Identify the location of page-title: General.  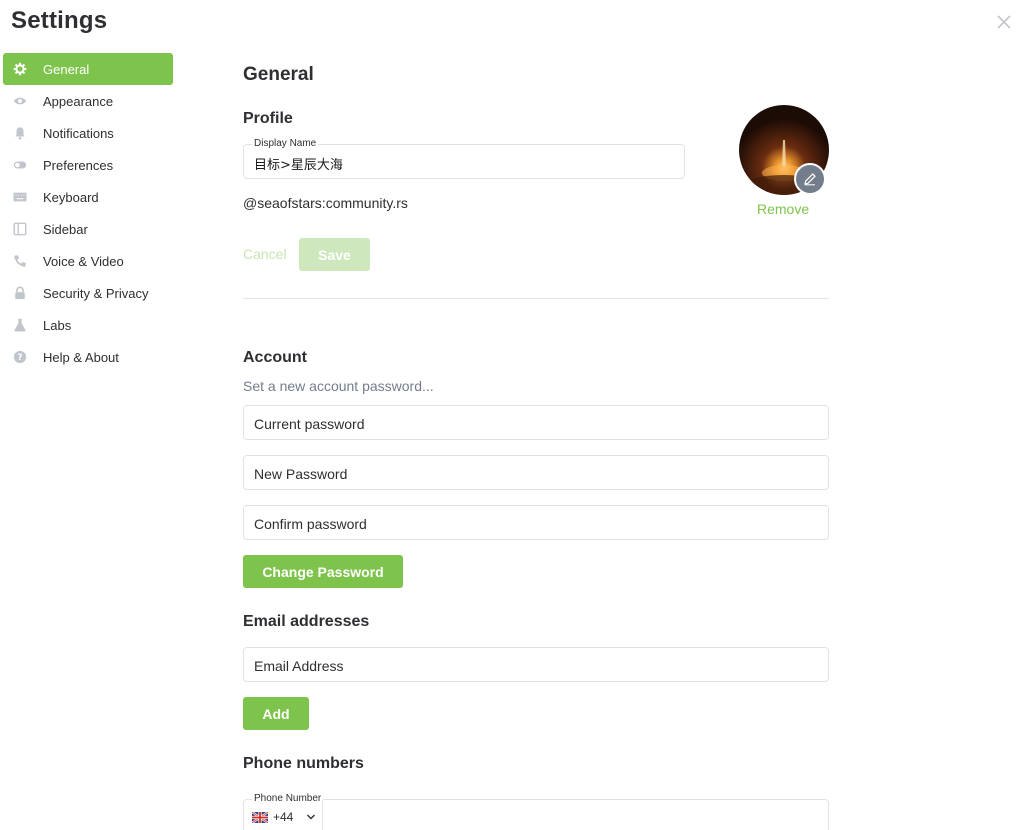
(278, 74).